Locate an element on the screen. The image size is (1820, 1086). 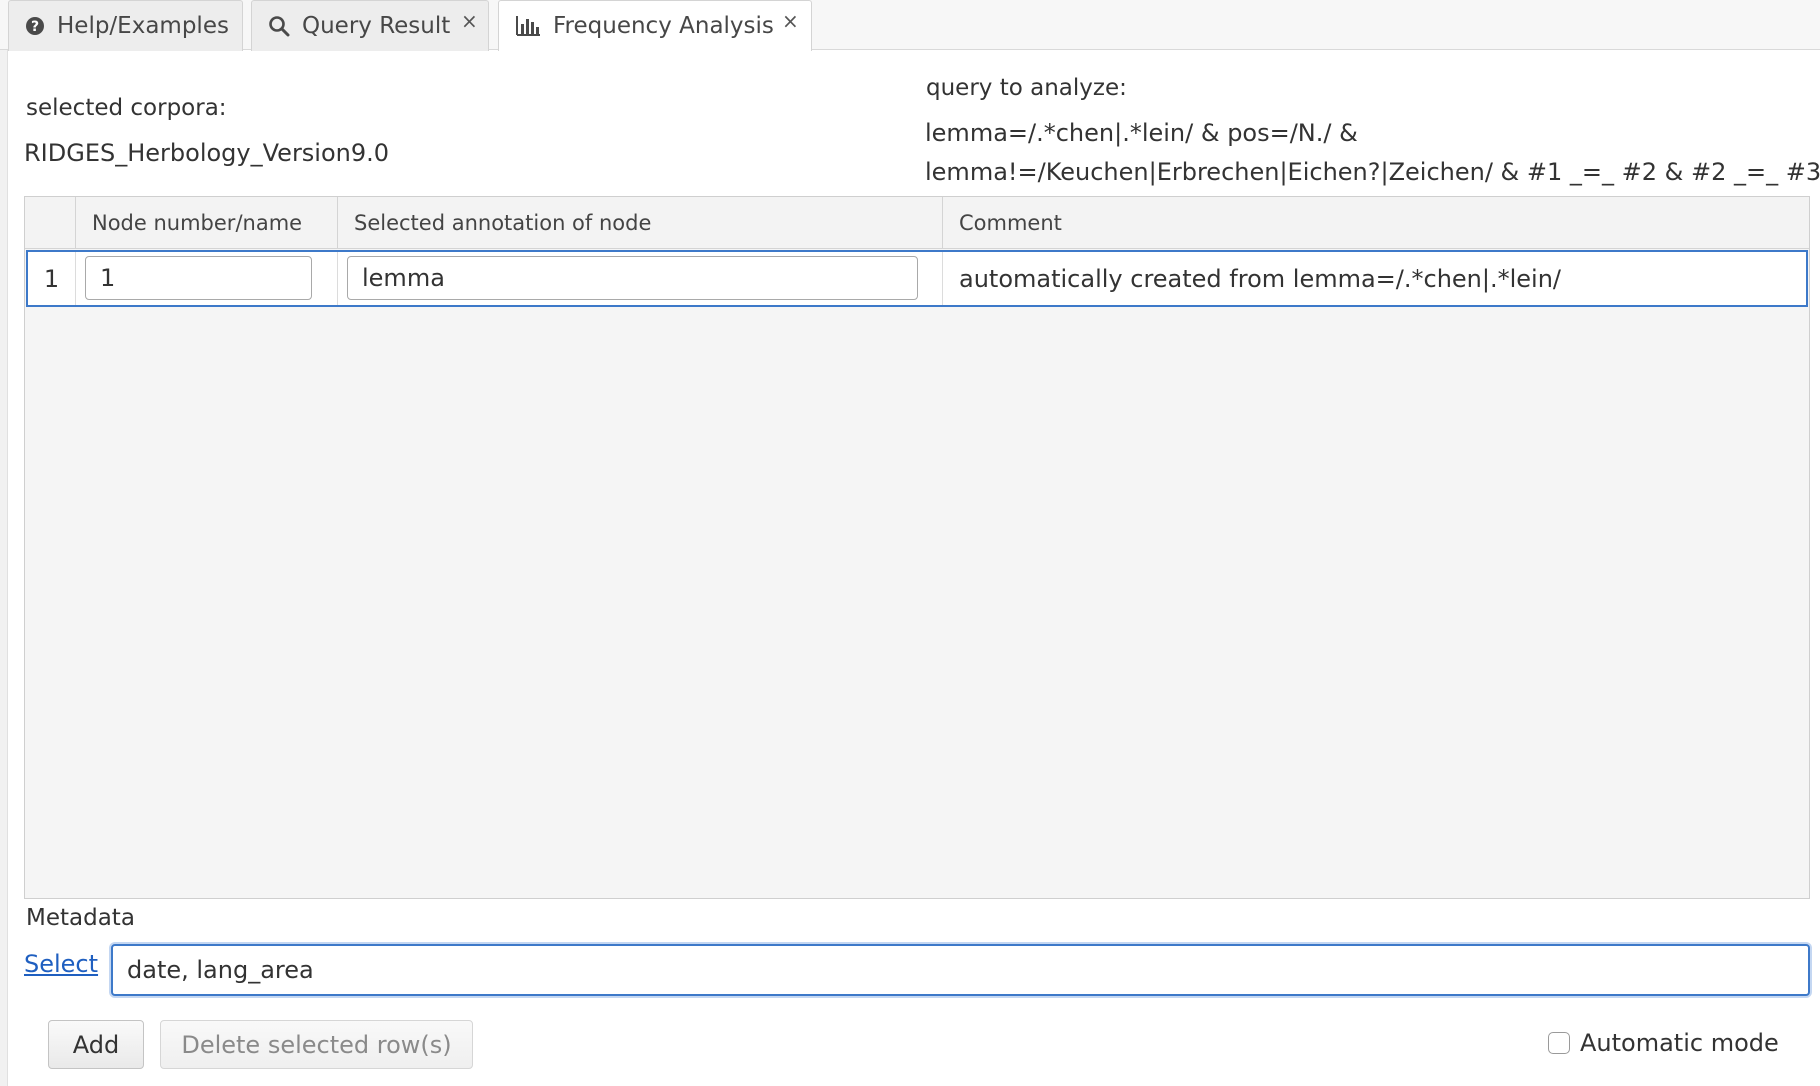
metadata-label: Metadata is located at coordinates (80, 918).